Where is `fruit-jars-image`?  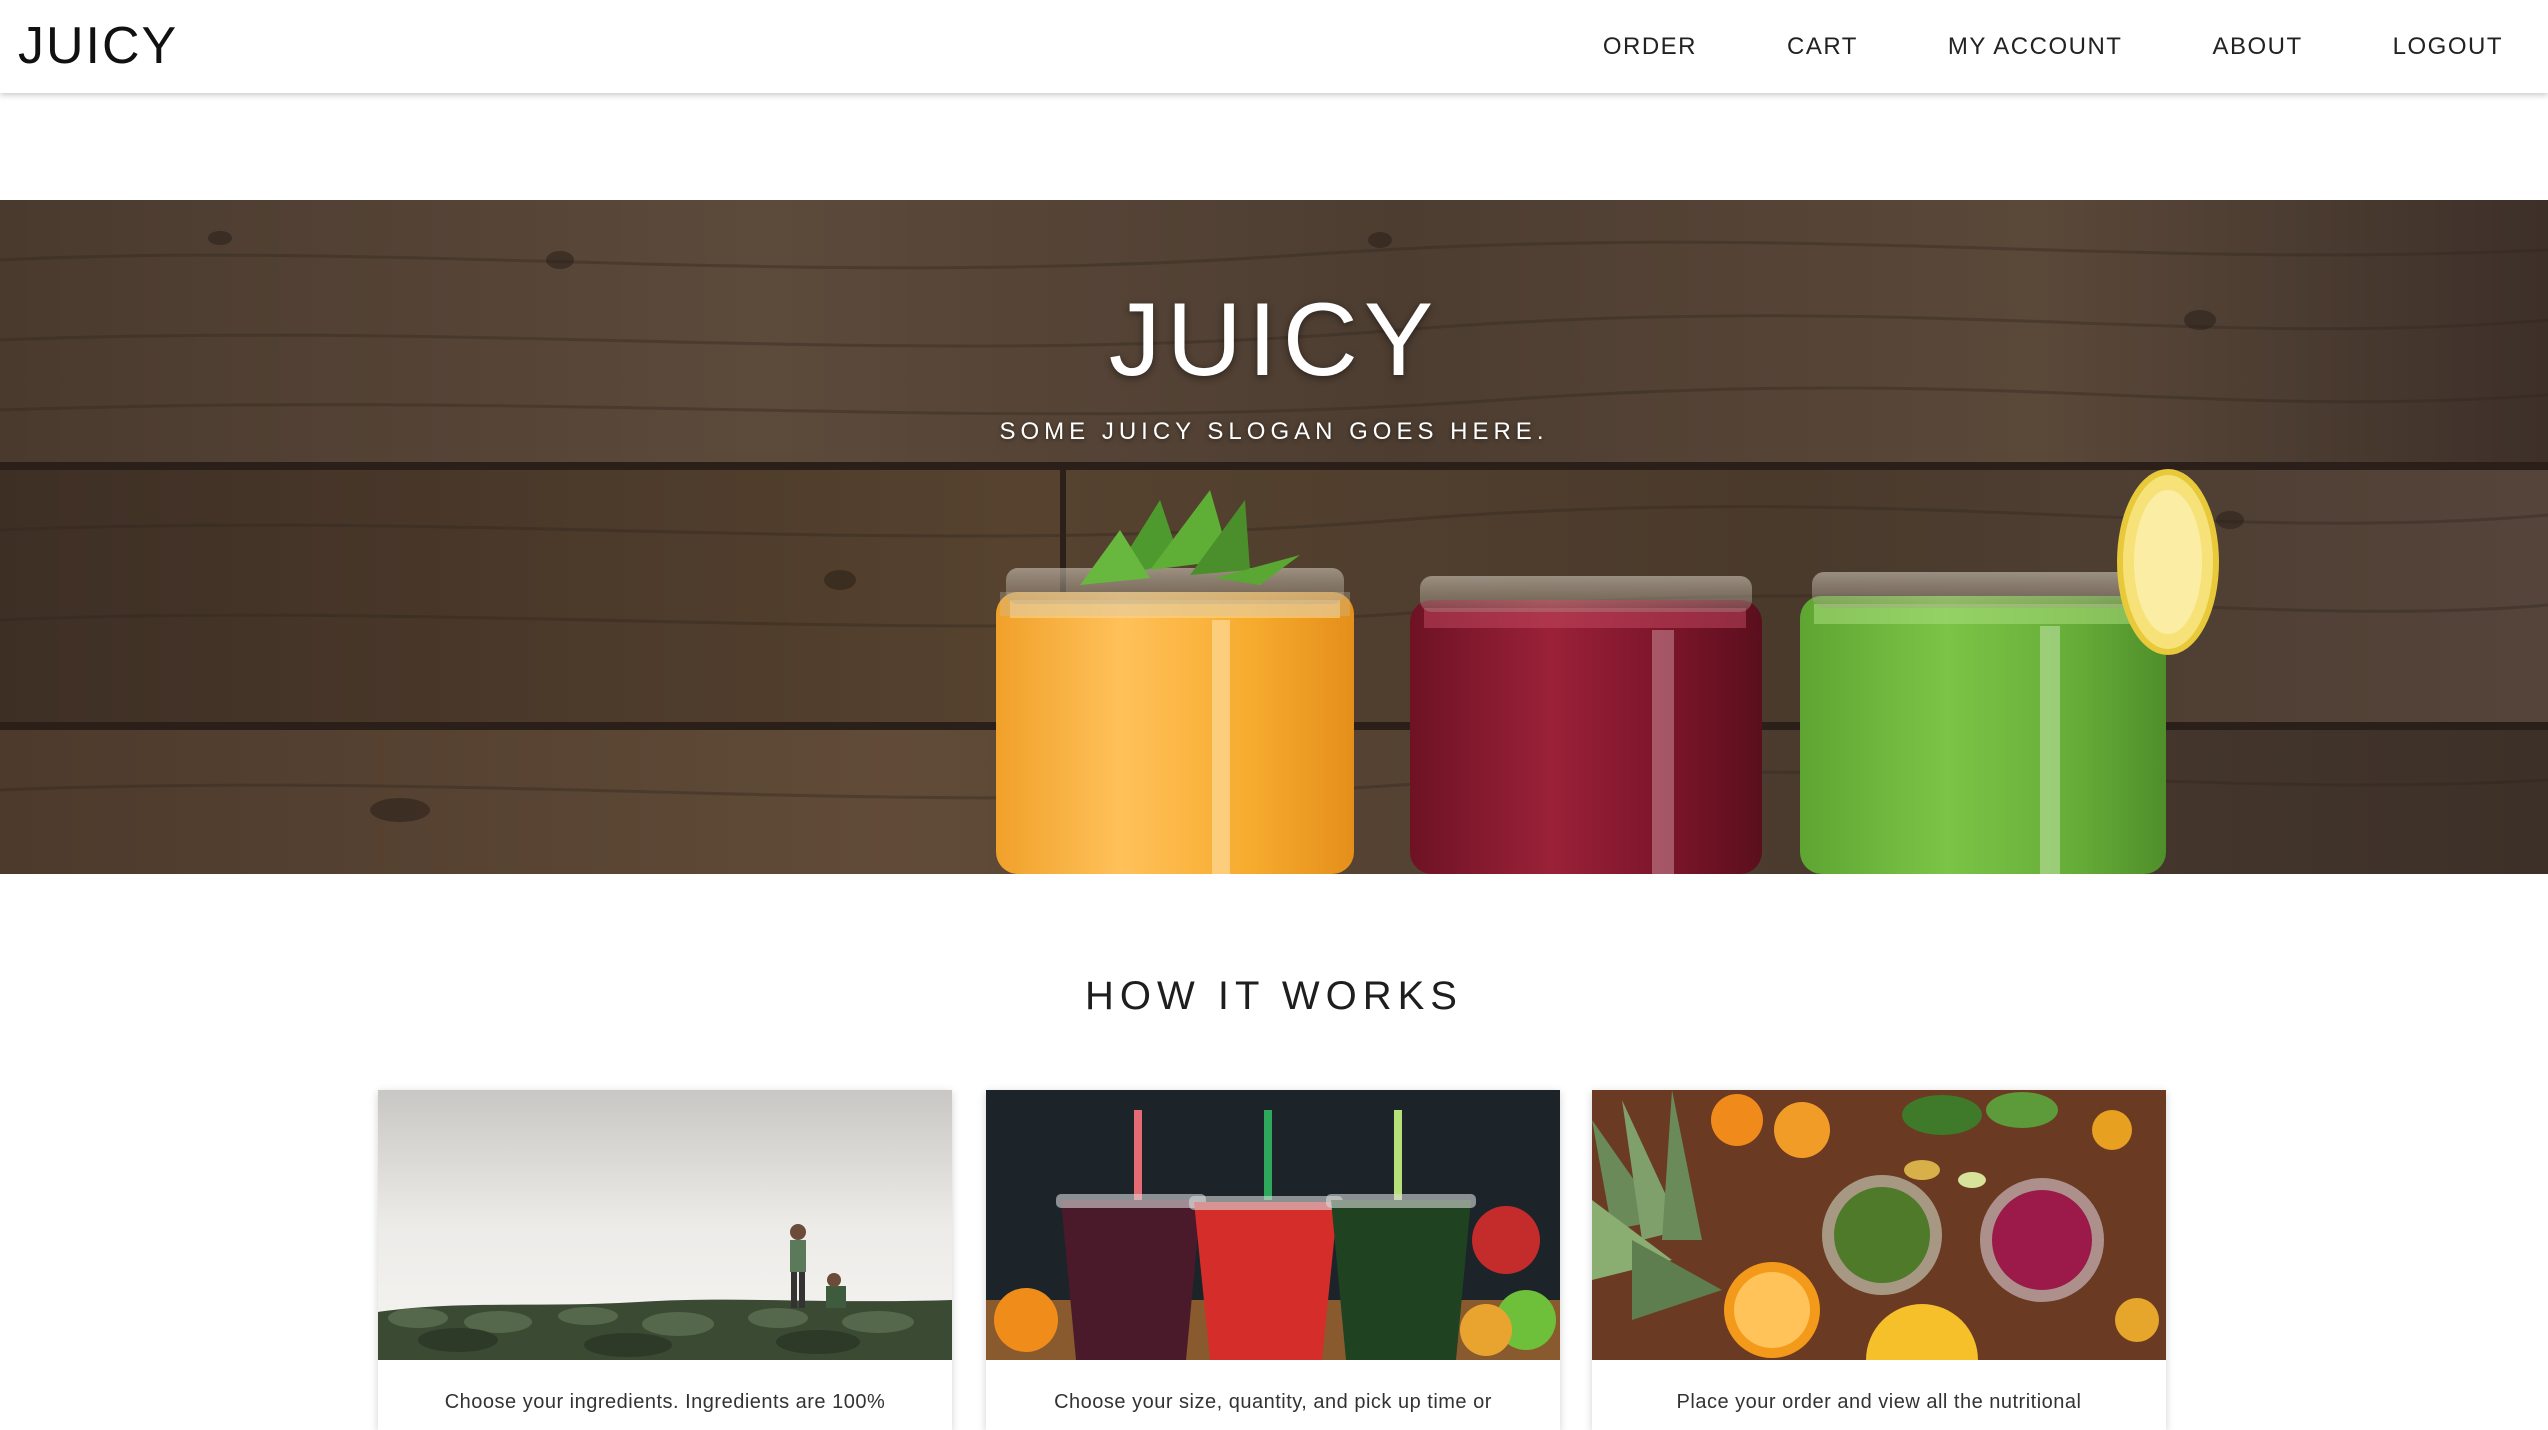
fruit-jars-image is located at coordinates (1879, 1225).